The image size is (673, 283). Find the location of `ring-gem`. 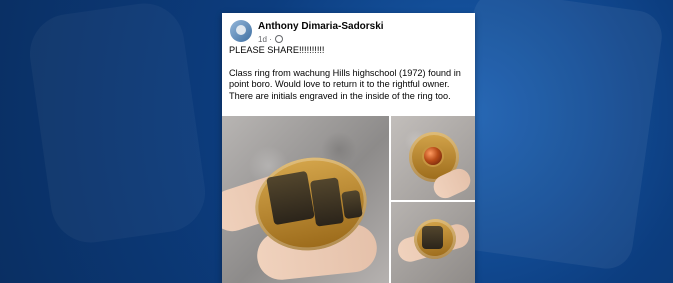

ring-gem is located at coordinates (433, 156).